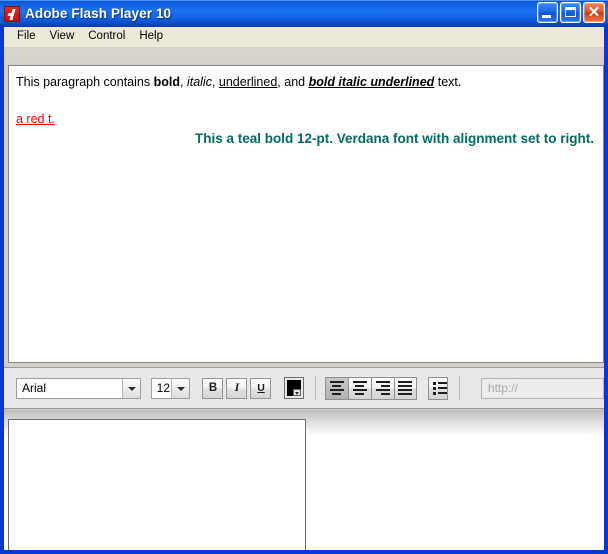 This screenshot has height=554, width=608. Describe the element at coordinates (542, 388) in the screenshot. I see `url-input: http://` at that location.